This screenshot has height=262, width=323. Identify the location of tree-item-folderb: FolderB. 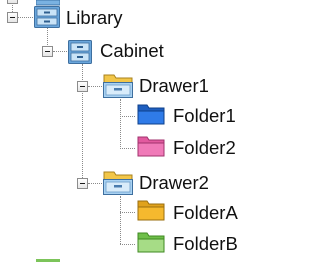
(205, 244).